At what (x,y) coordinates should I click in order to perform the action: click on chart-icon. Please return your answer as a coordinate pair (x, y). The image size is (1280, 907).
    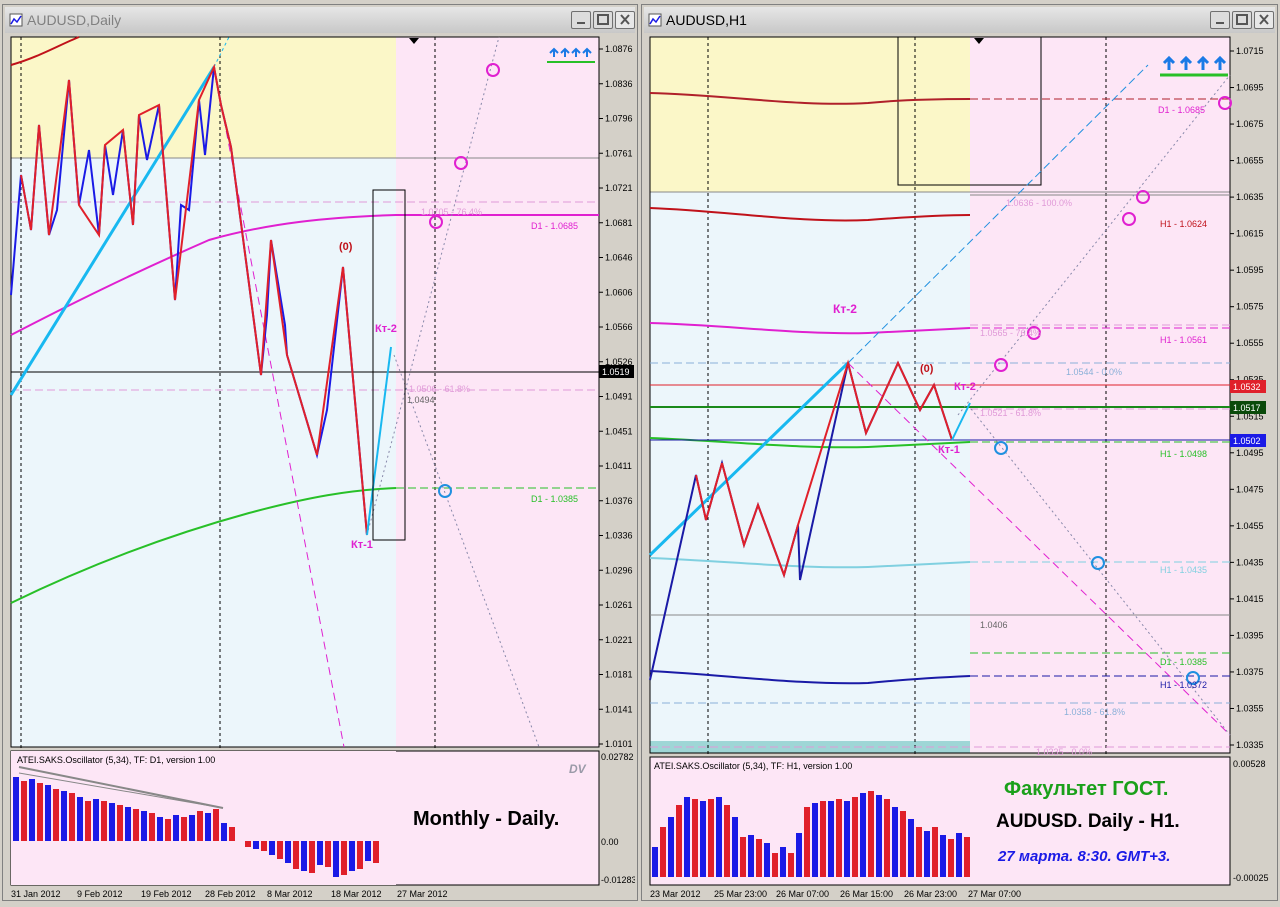
    Looking at the image, I should click on (655, 20).